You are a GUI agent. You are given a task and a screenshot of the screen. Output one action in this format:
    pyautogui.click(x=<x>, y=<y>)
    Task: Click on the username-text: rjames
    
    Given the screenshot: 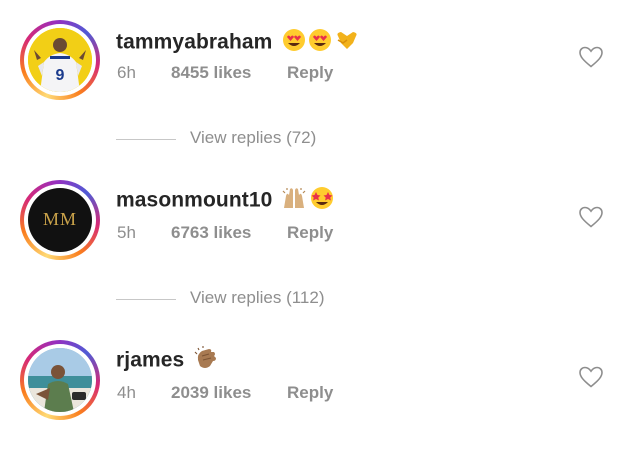 What is the action you would take?
    pyautogui.click(x=150, y=360)
    